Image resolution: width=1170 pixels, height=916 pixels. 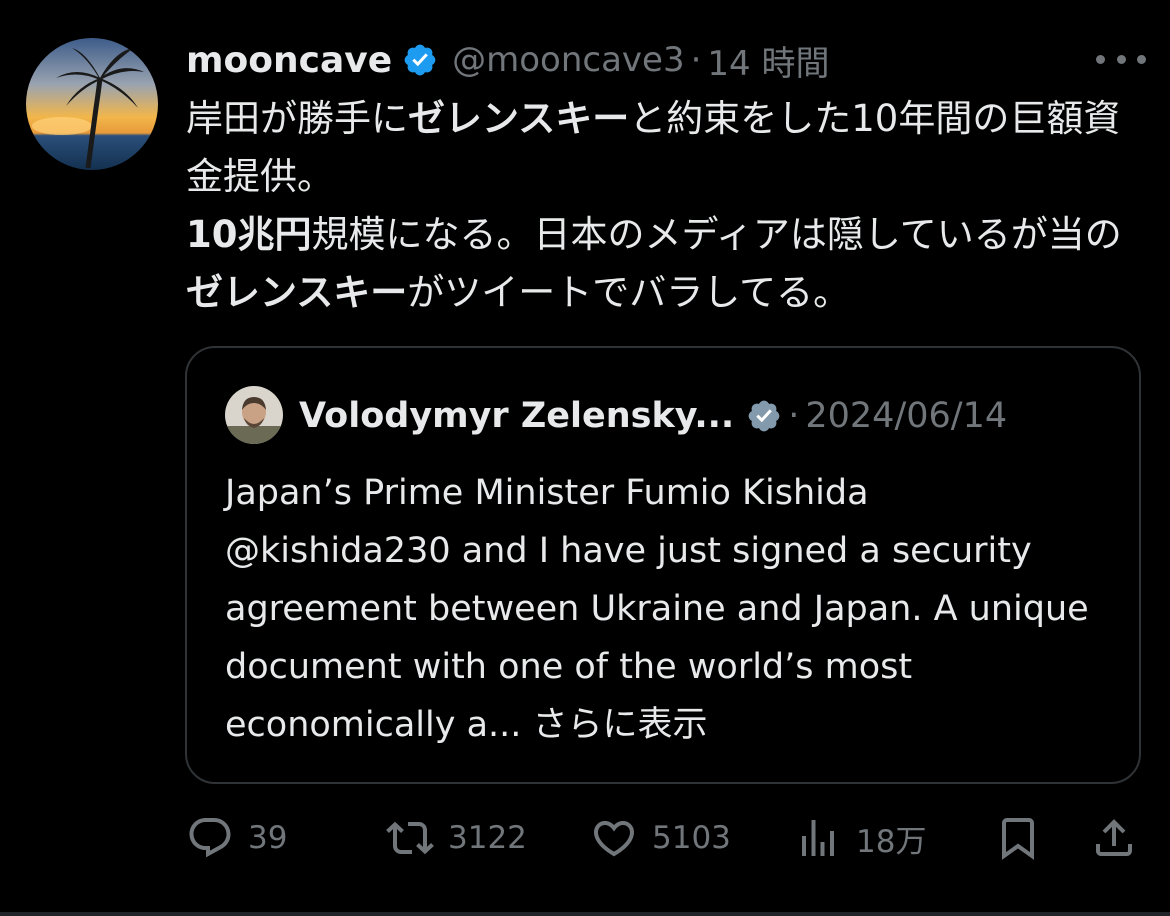 I want to click on bookmark-button, so click(x=1018, y=838).